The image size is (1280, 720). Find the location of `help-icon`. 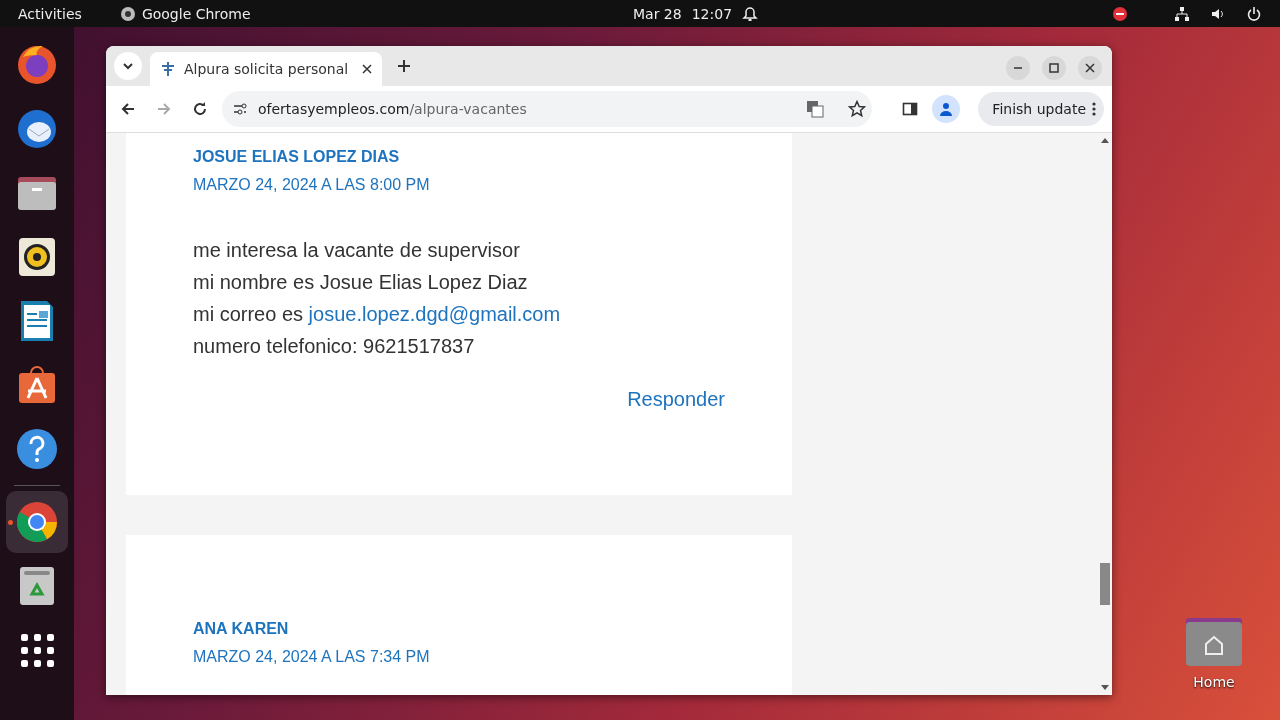

help-icon is located at coordinates (37, 449).